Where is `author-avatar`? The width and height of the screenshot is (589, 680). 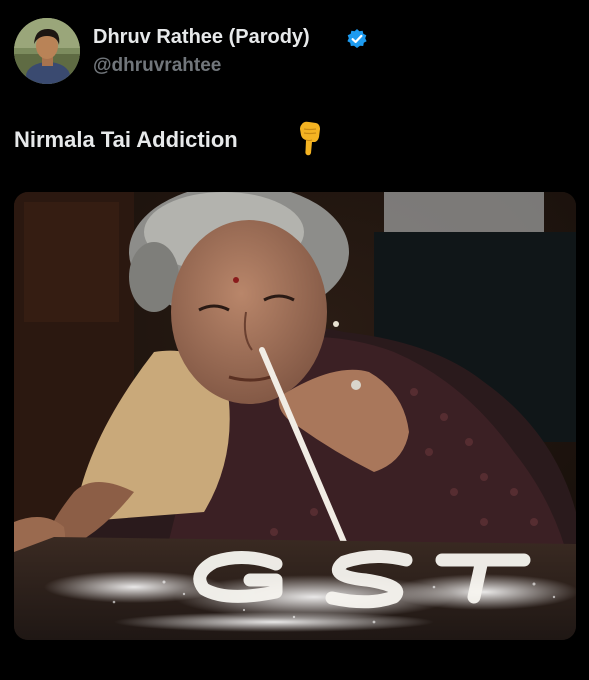 author-avatar is located at coordinates (47, 51).